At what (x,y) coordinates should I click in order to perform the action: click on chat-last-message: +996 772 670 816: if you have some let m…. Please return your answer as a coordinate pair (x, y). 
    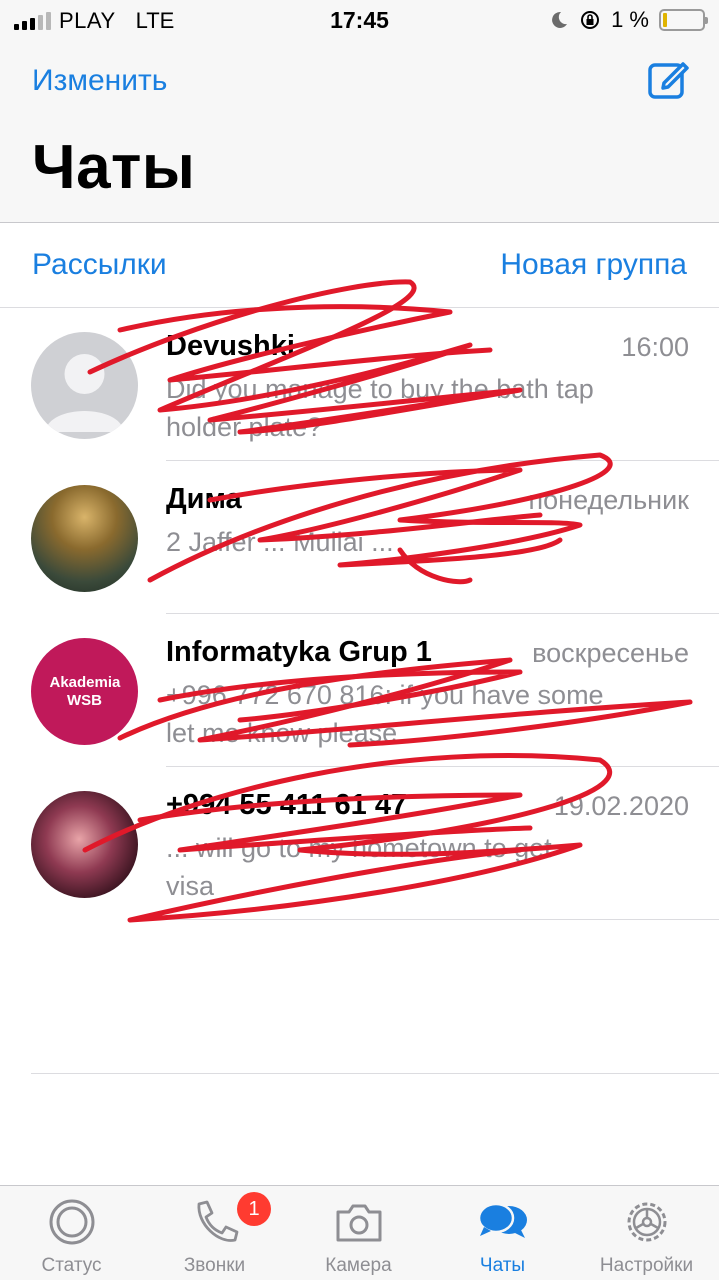
    Looking at the image, I should click on (385, 714).